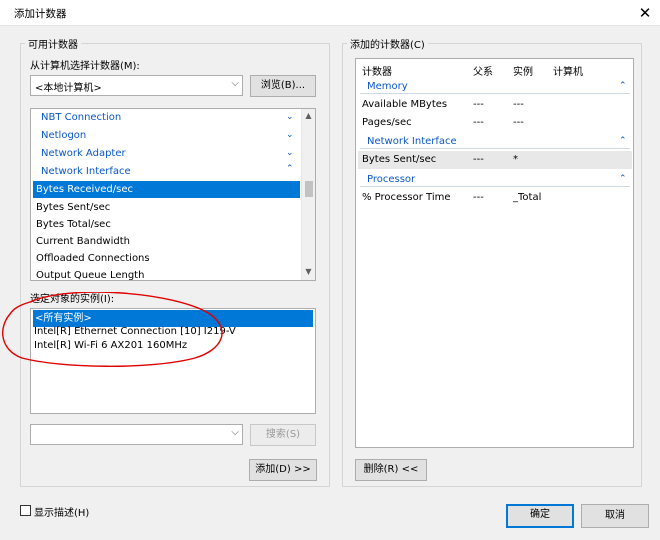 The image size is (660, 540). I want to click on computer-select: <本地计算机> ⌵, so click(136, 85).